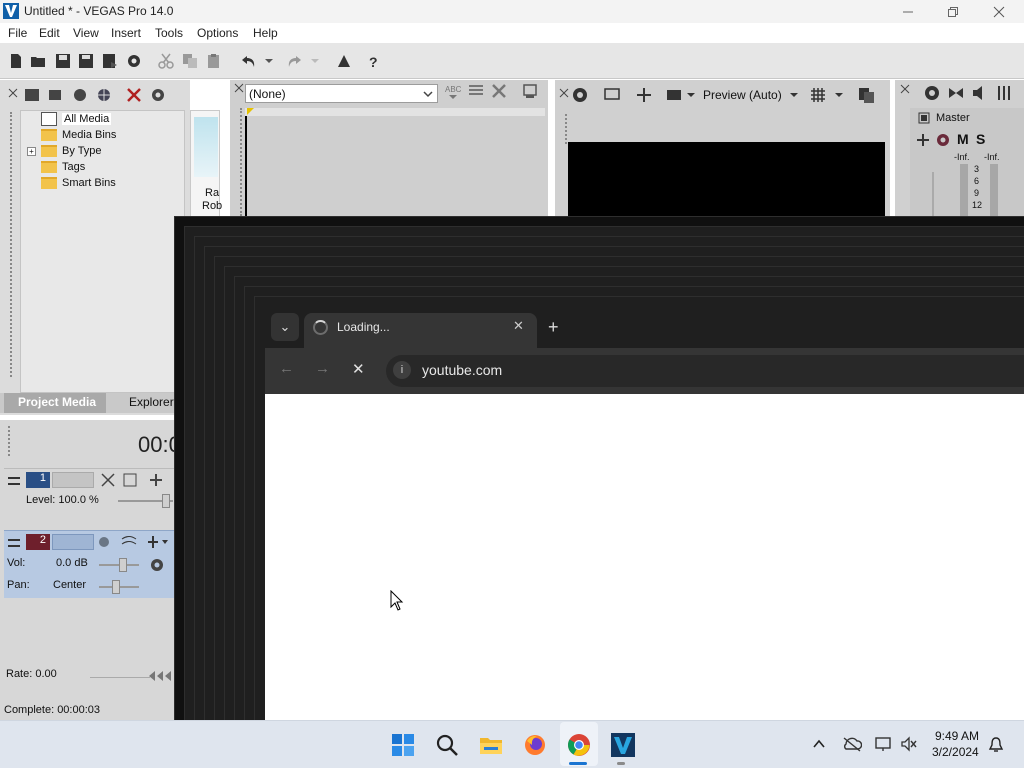 The image size is (1024, 768). Describe the element at coordinates (78, 183) in the screenshot. I see `tree-item-smart-bins: Smart Bins` at that location.